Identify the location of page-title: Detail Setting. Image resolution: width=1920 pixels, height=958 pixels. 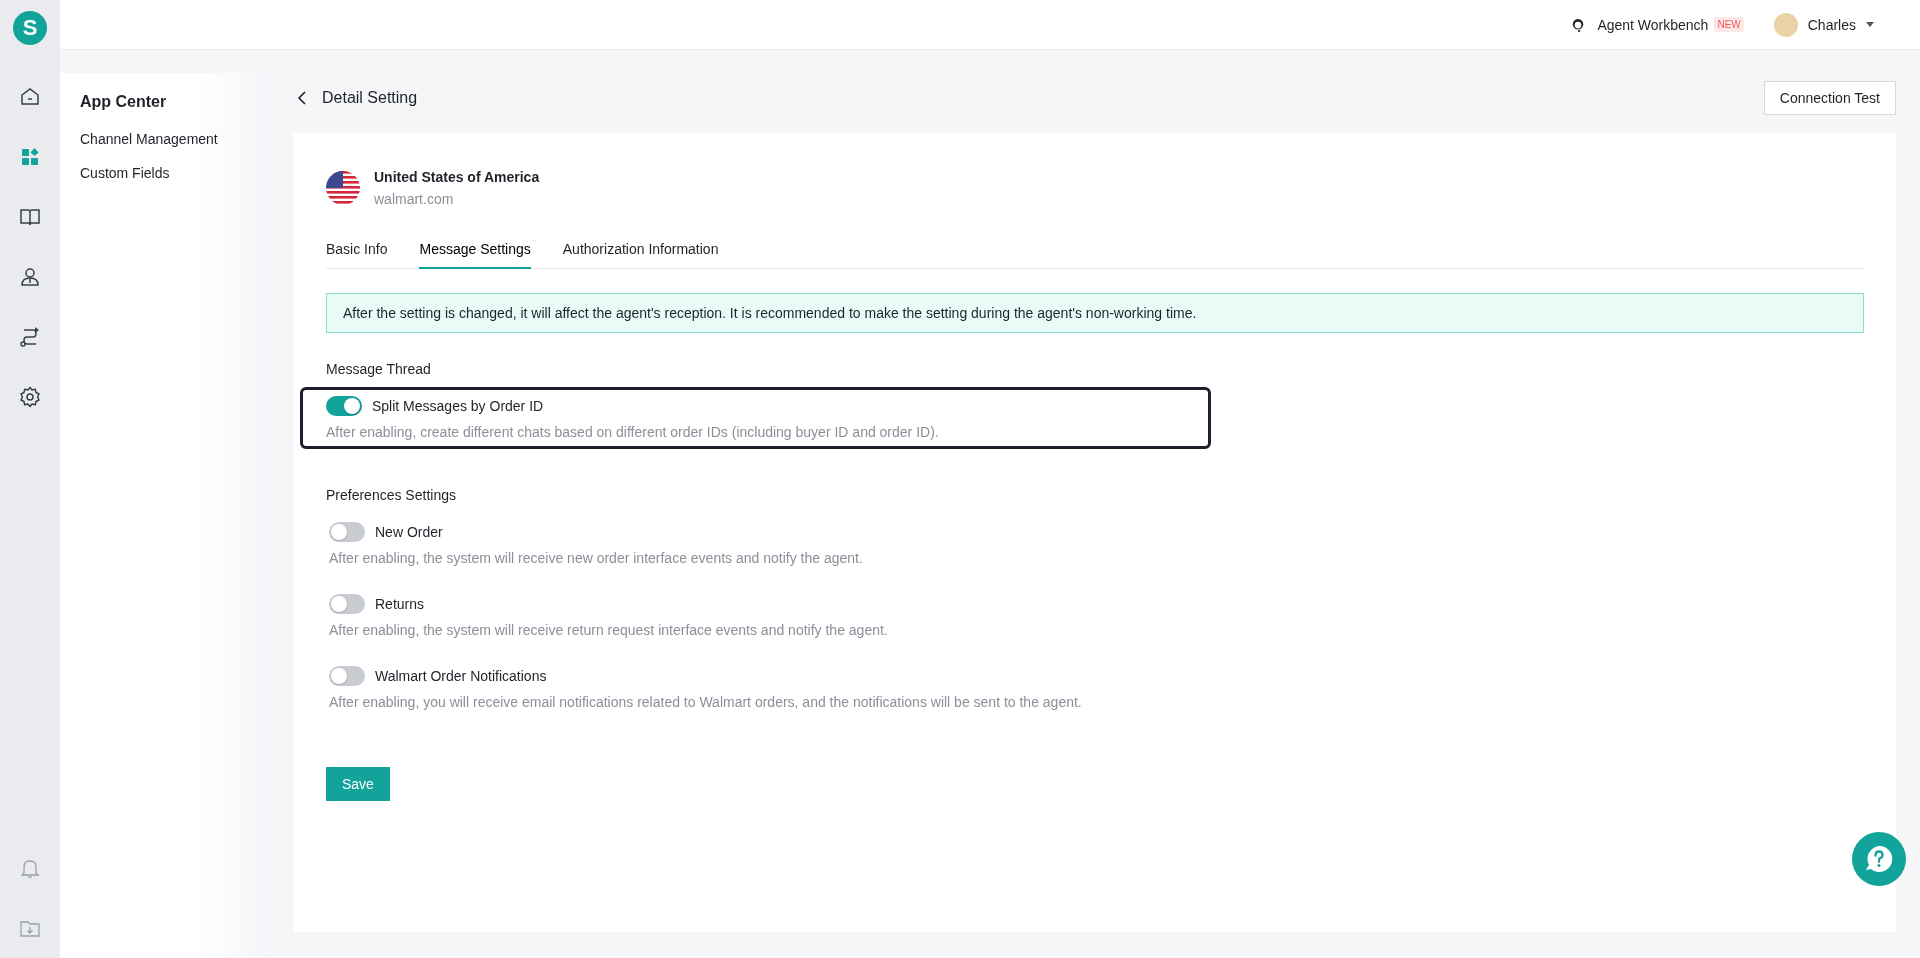
(370, 98).